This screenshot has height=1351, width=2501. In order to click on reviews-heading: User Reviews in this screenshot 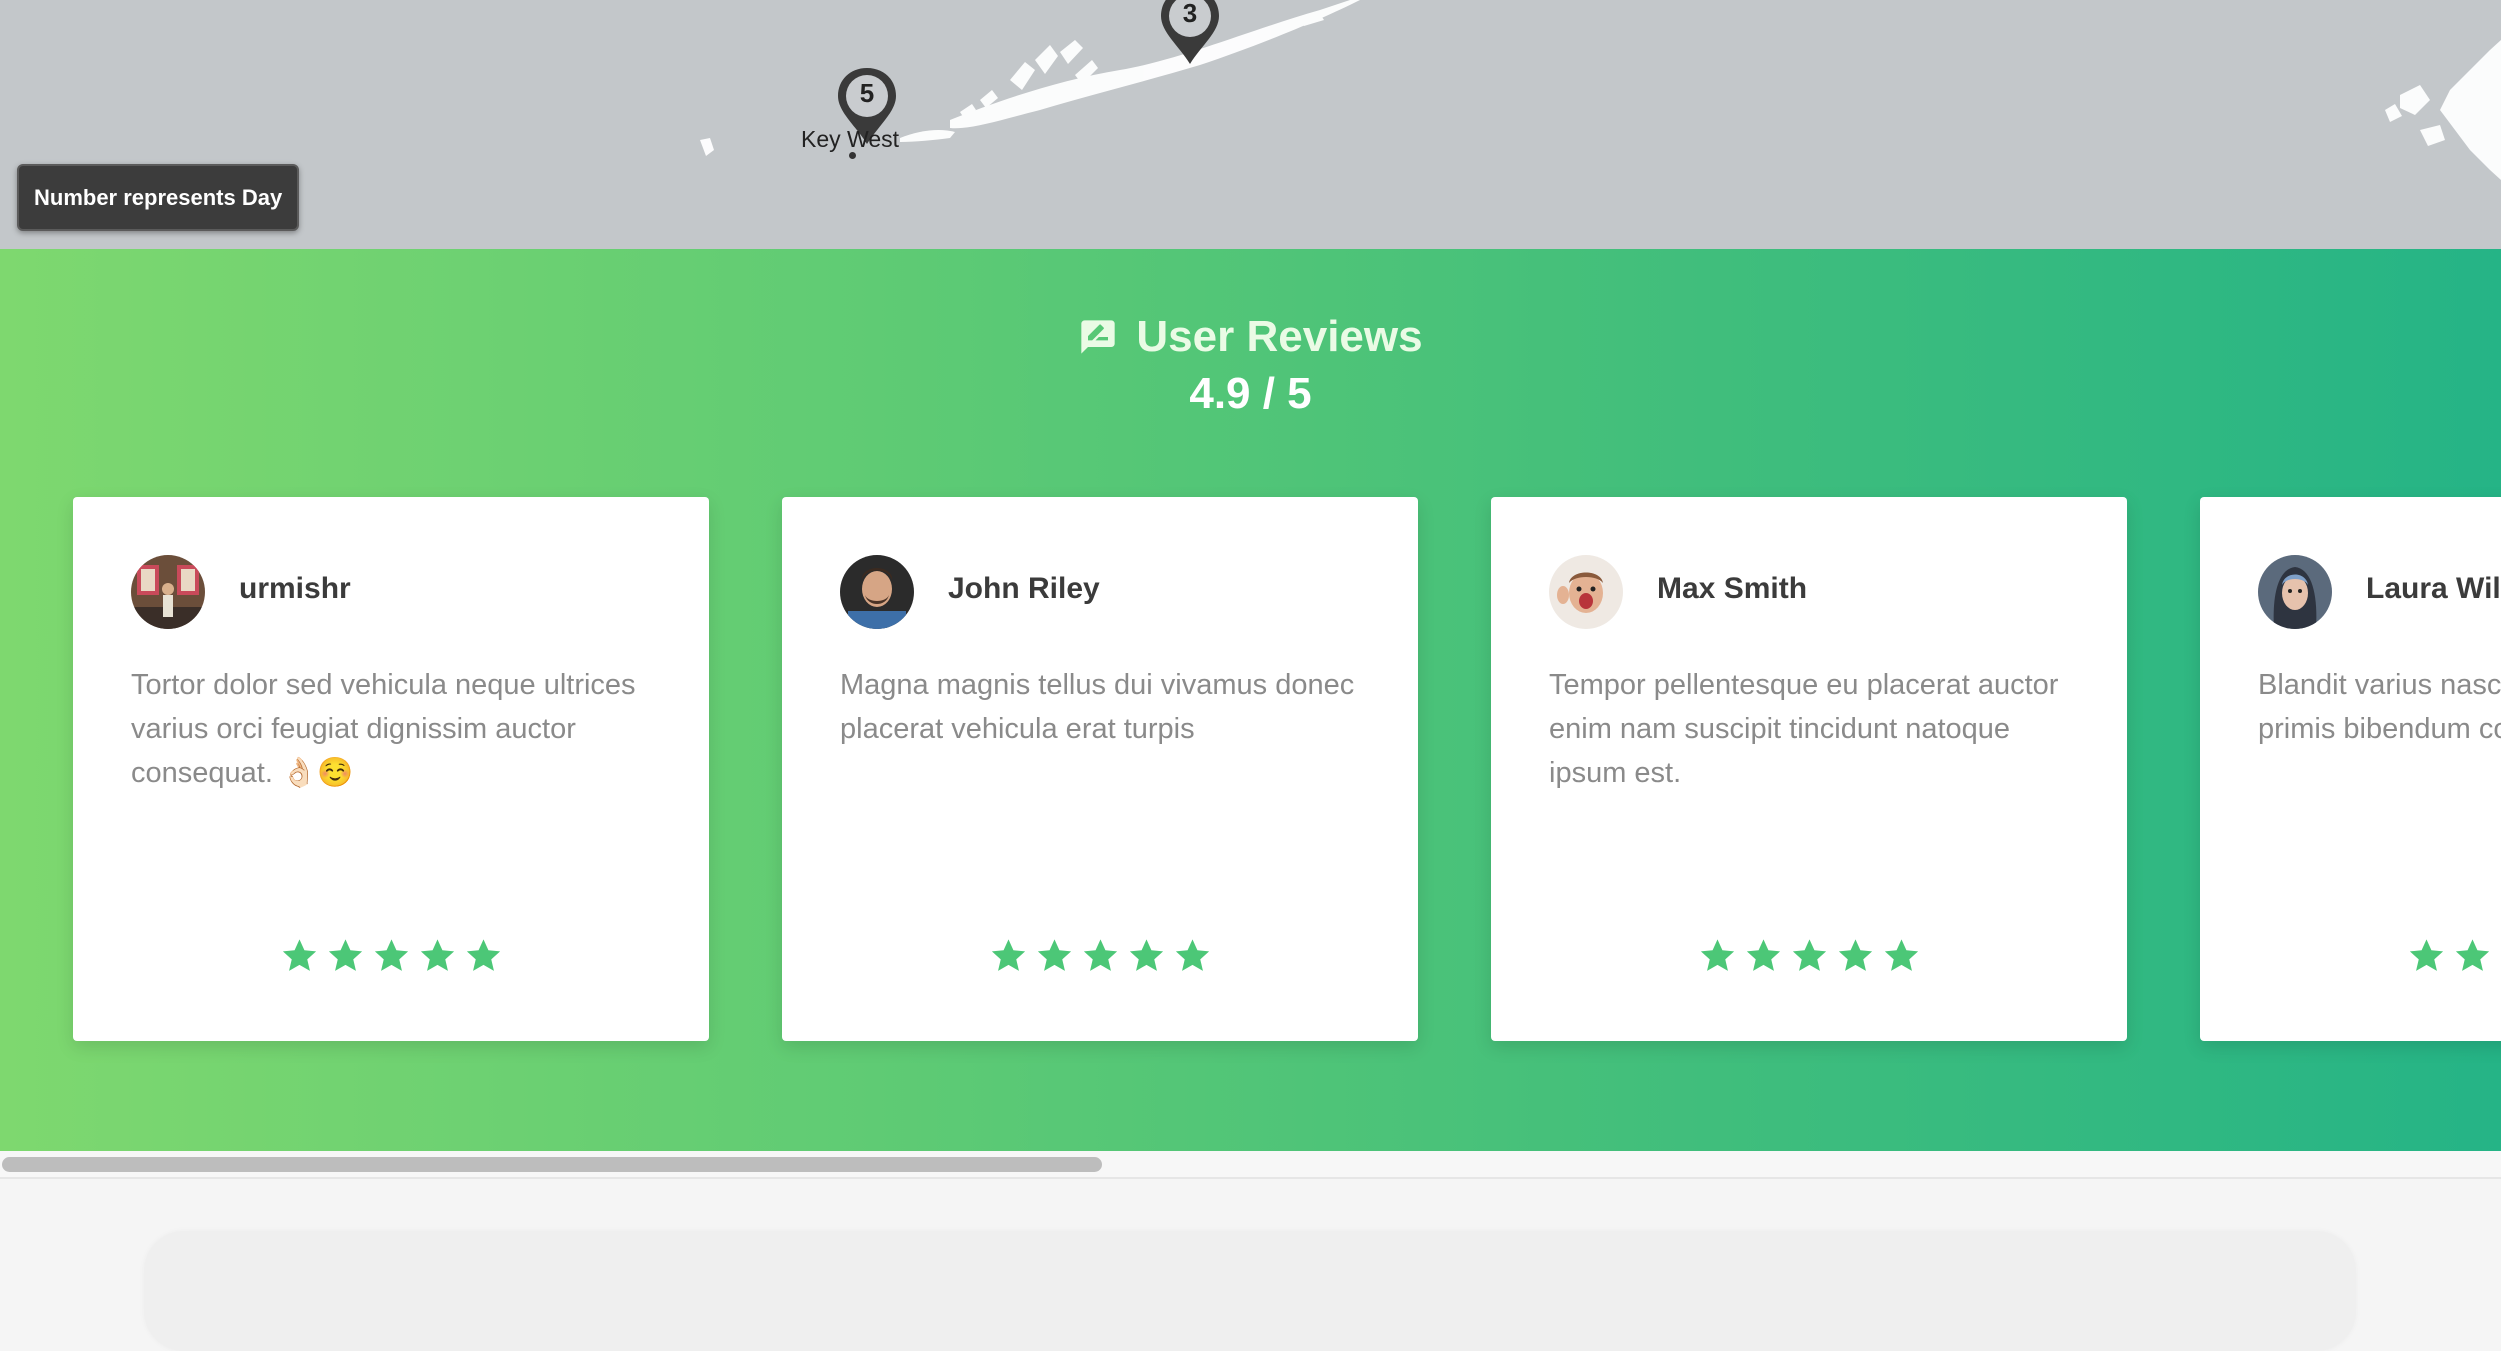, I will do `click(1250, 337)`.